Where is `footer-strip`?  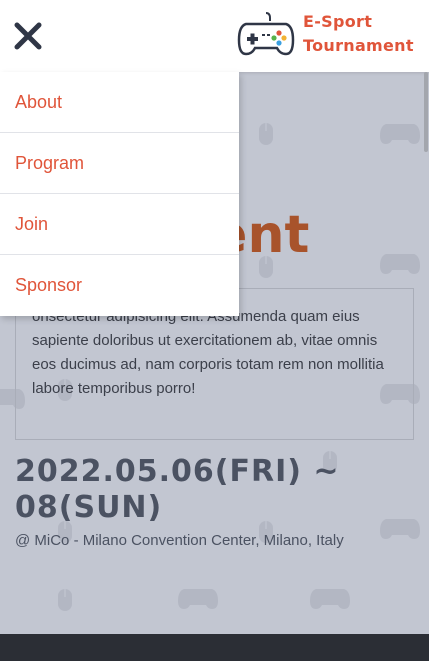 footer-strip is located at coordinates (214, 647).